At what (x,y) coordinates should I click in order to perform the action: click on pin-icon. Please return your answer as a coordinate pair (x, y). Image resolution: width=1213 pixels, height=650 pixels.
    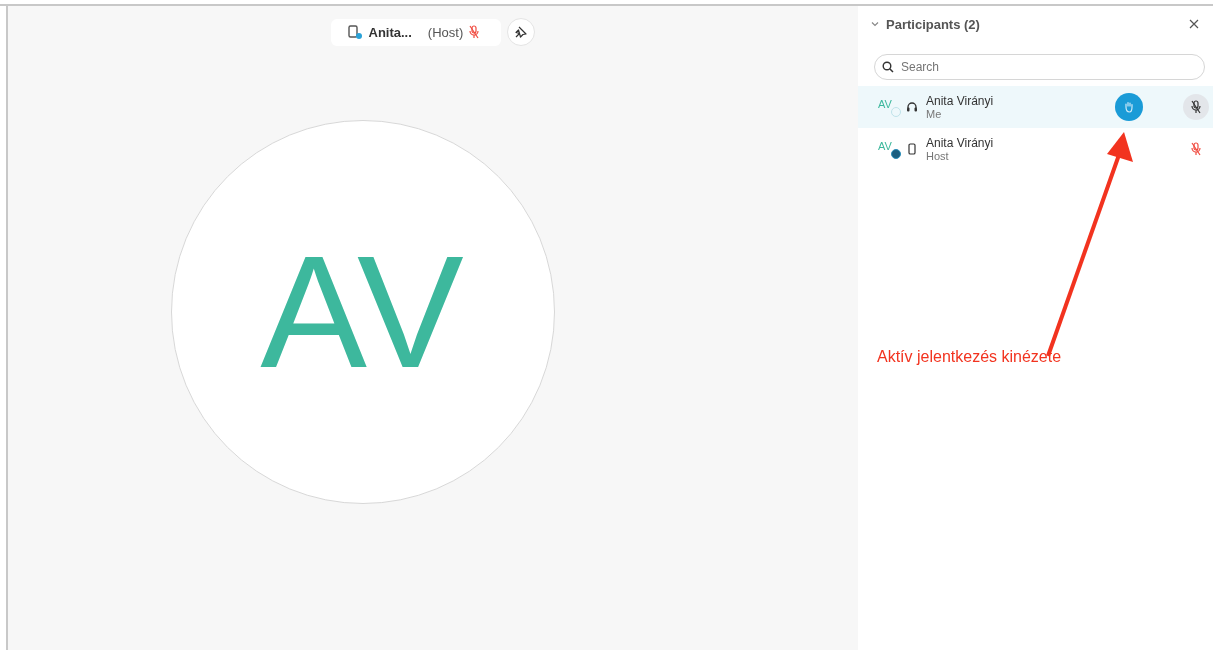
    Looking at the image, I should click on (520, 32).